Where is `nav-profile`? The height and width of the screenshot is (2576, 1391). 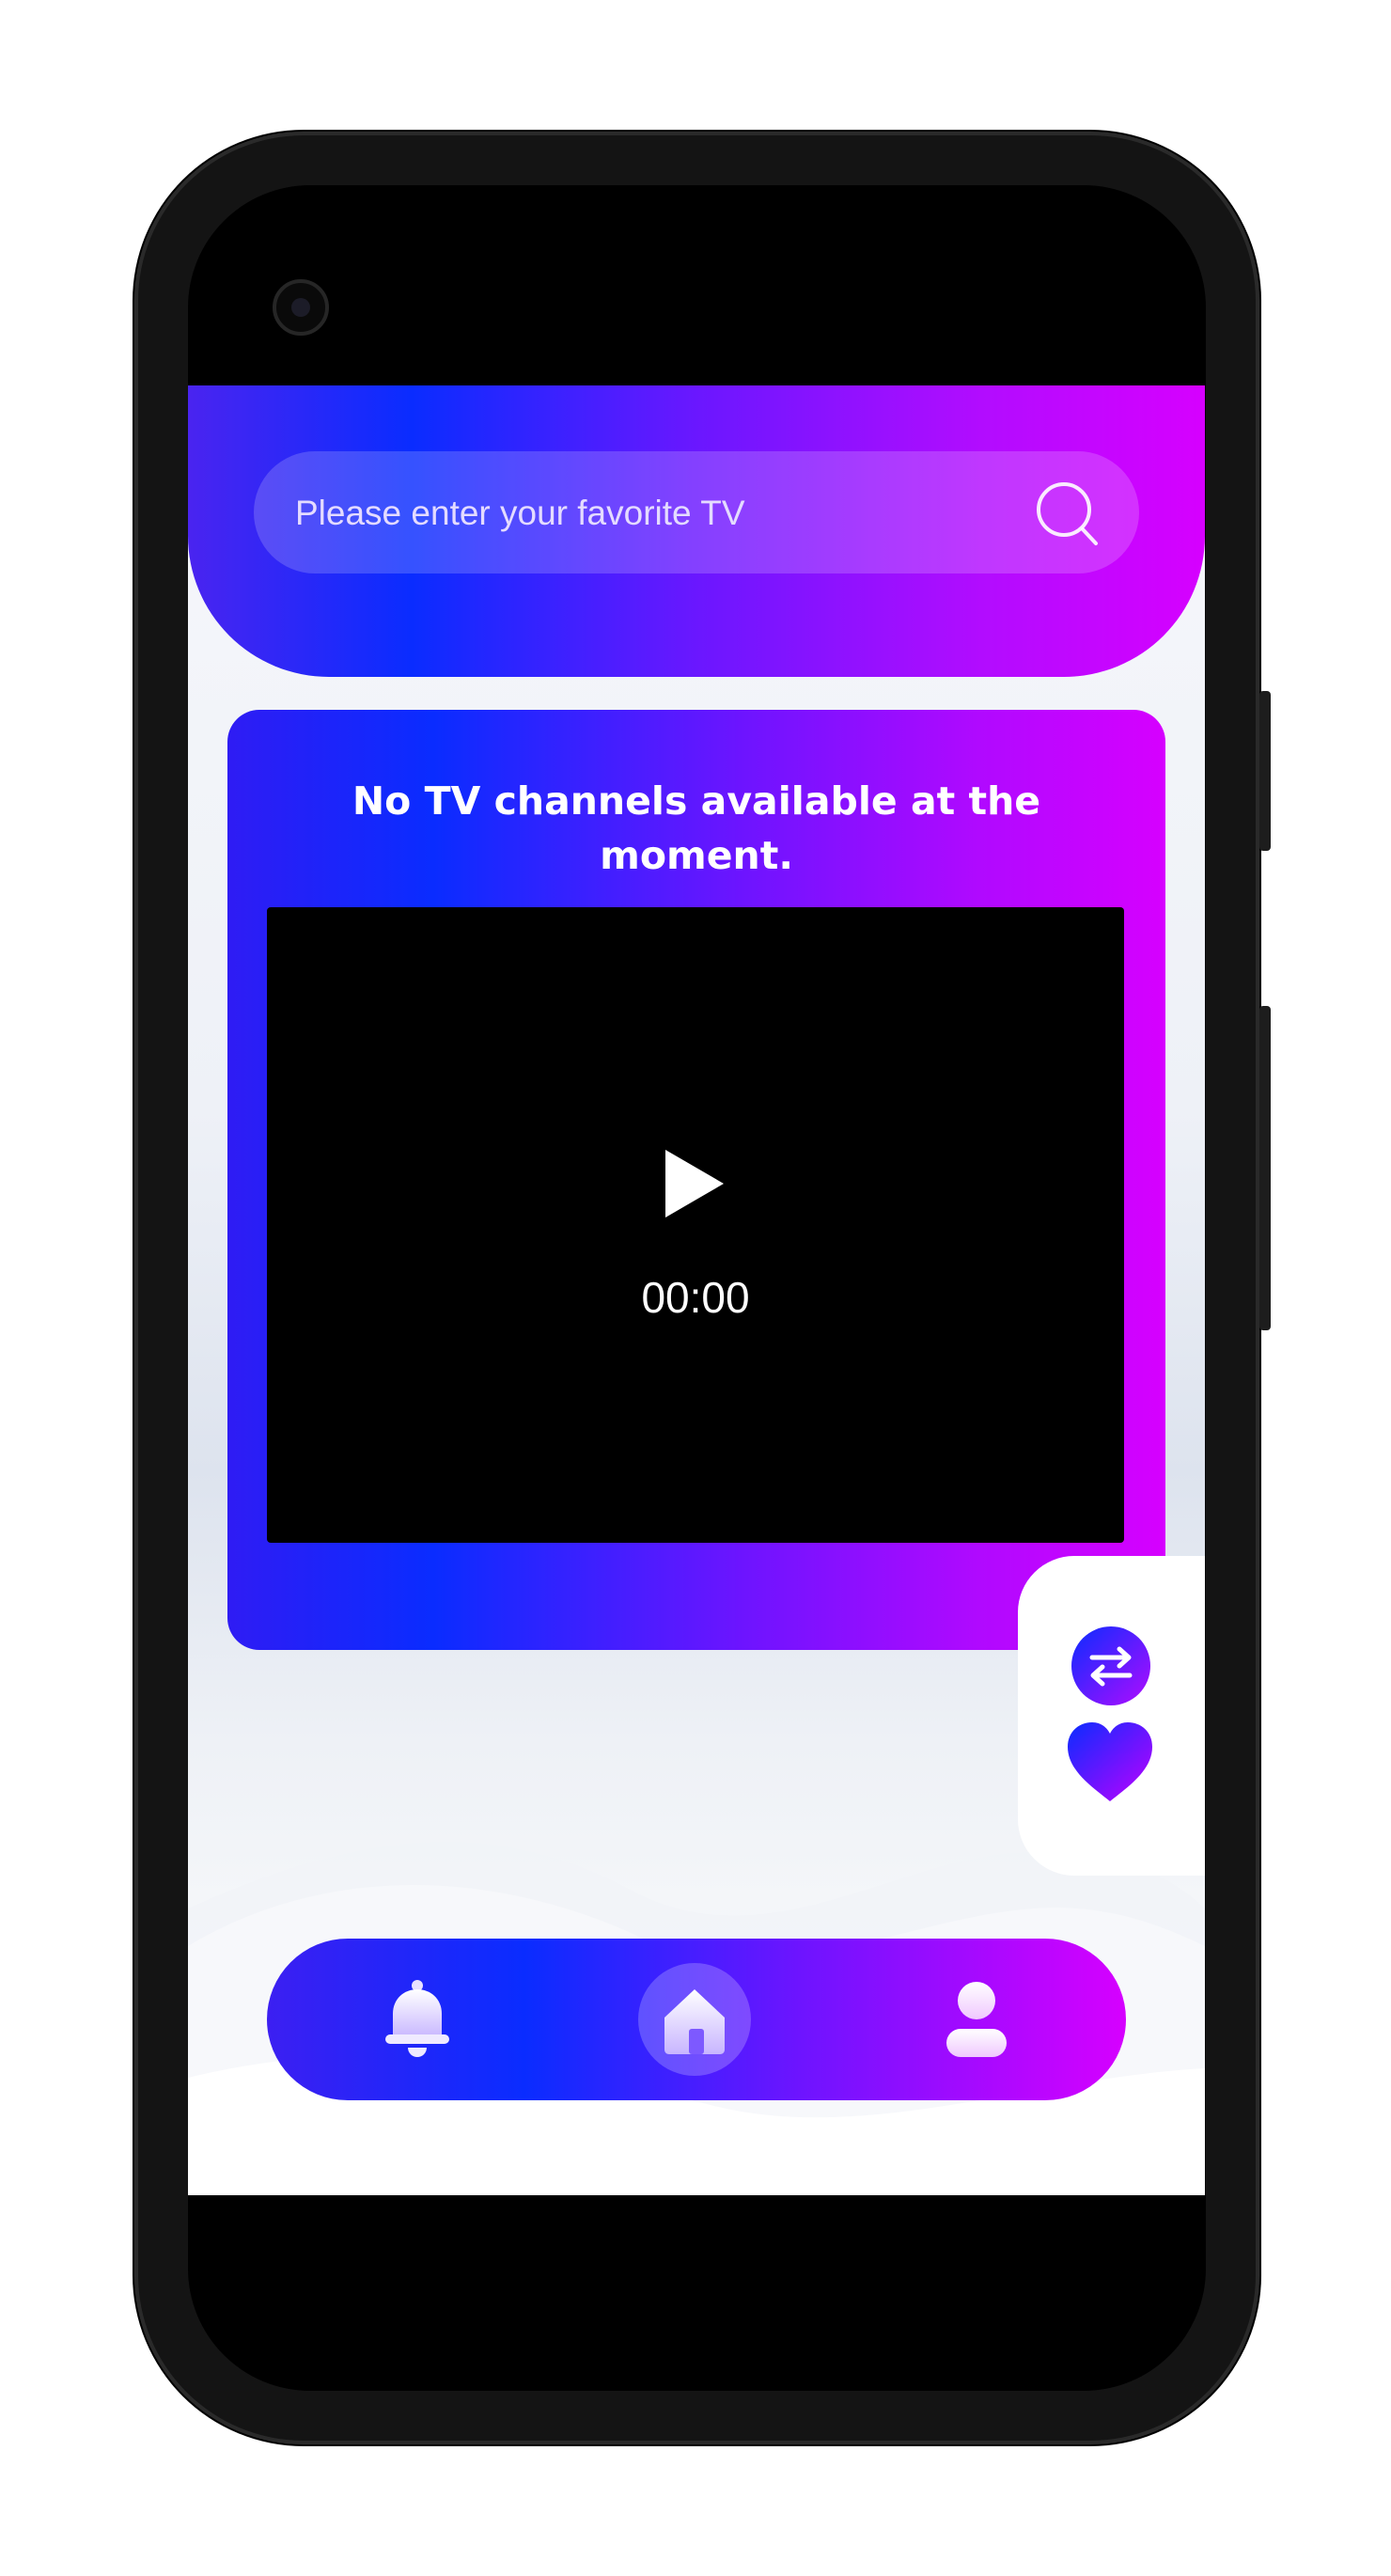 nav-profile is located at coordinates (977, 2019).